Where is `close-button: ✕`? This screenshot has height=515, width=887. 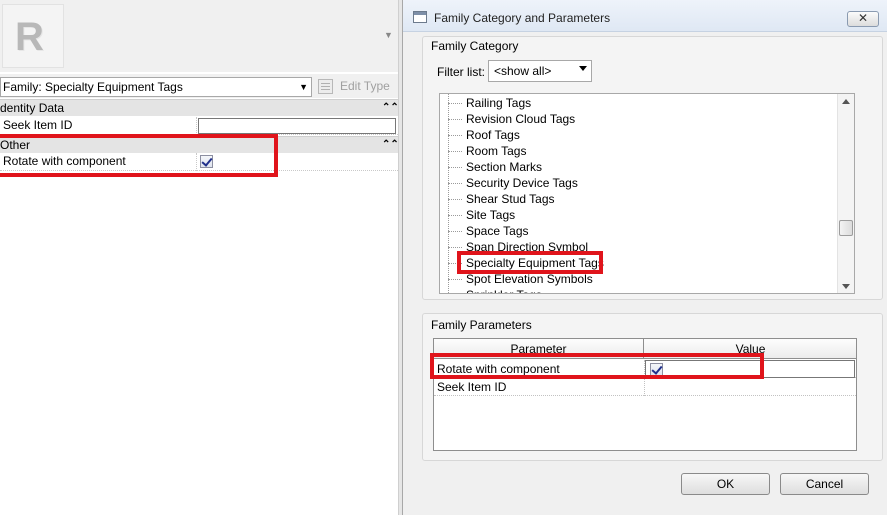
close-button: ✕ is located at coordinates (863, 19).